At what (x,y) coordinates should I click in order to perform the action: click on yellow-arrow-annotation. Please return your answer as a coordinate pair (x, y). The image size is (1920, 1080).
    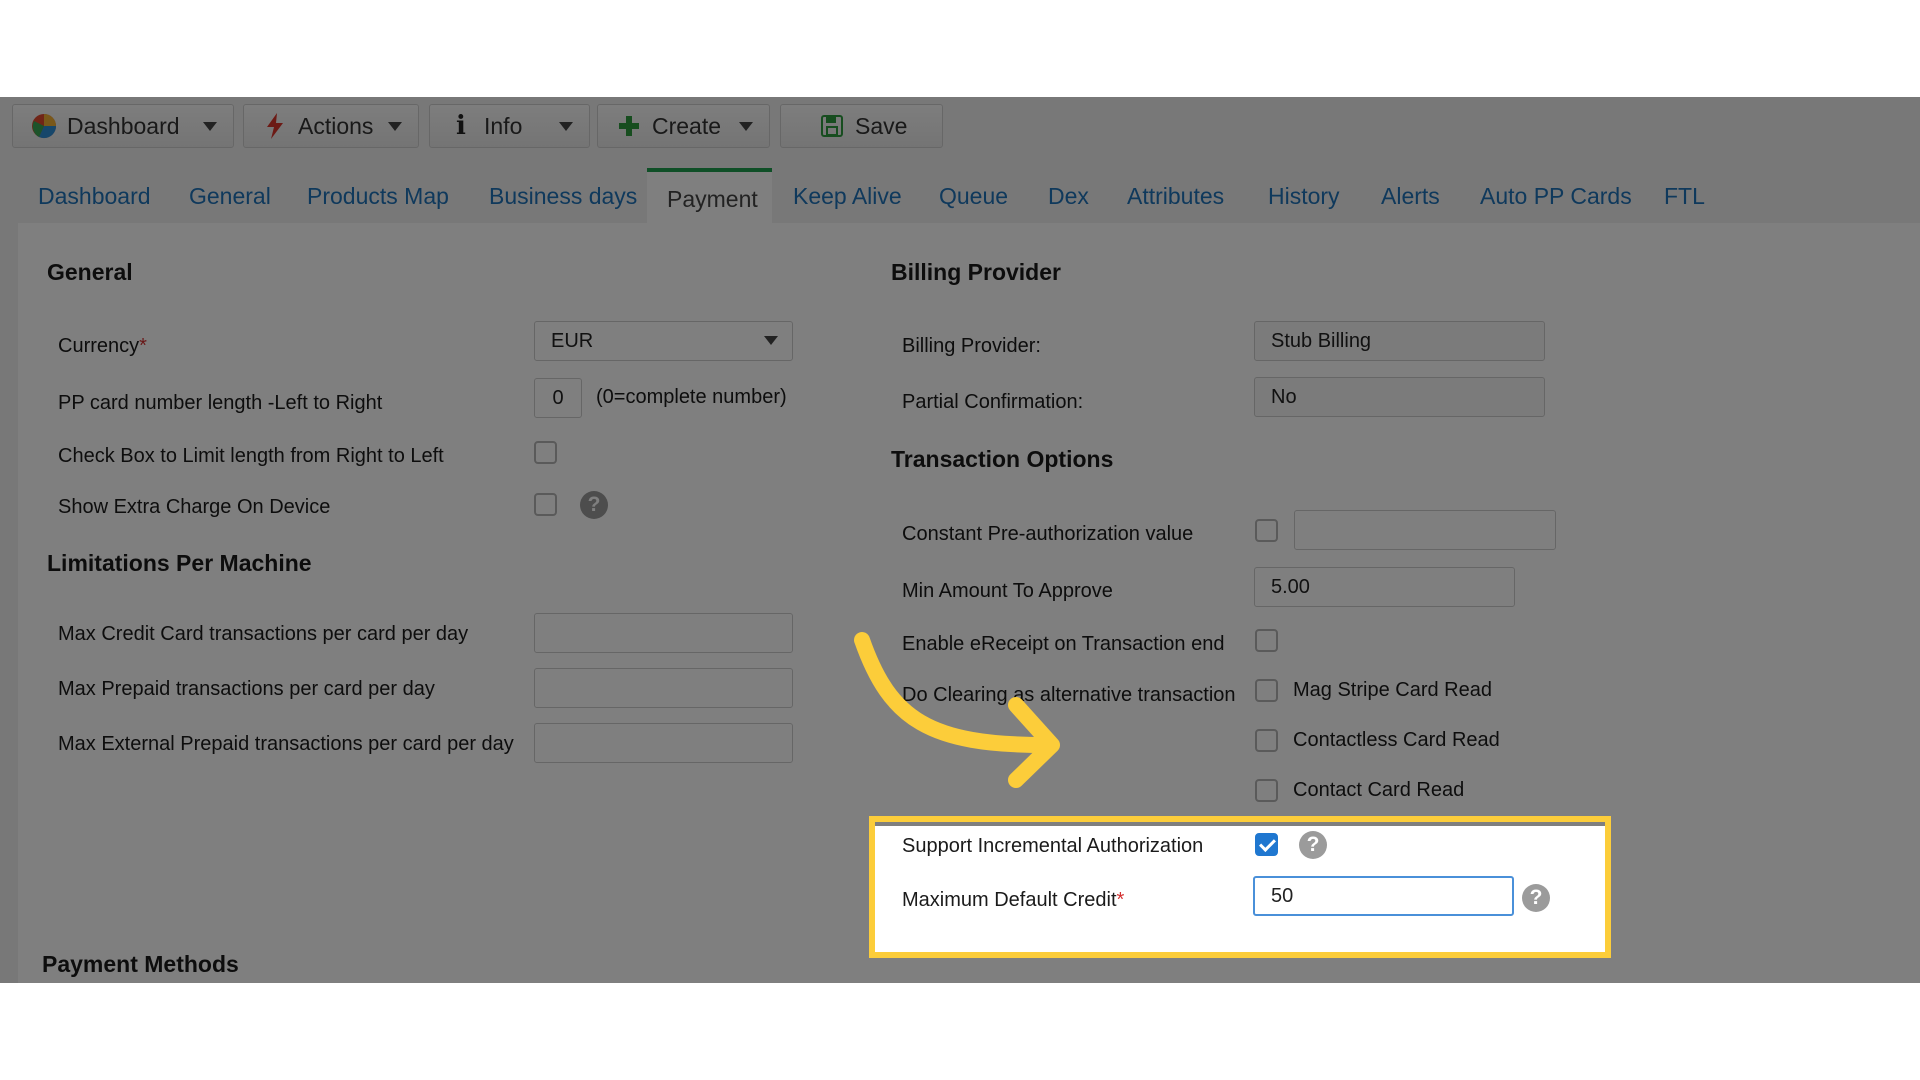
    Looking at the image, I should click on (957, 710).